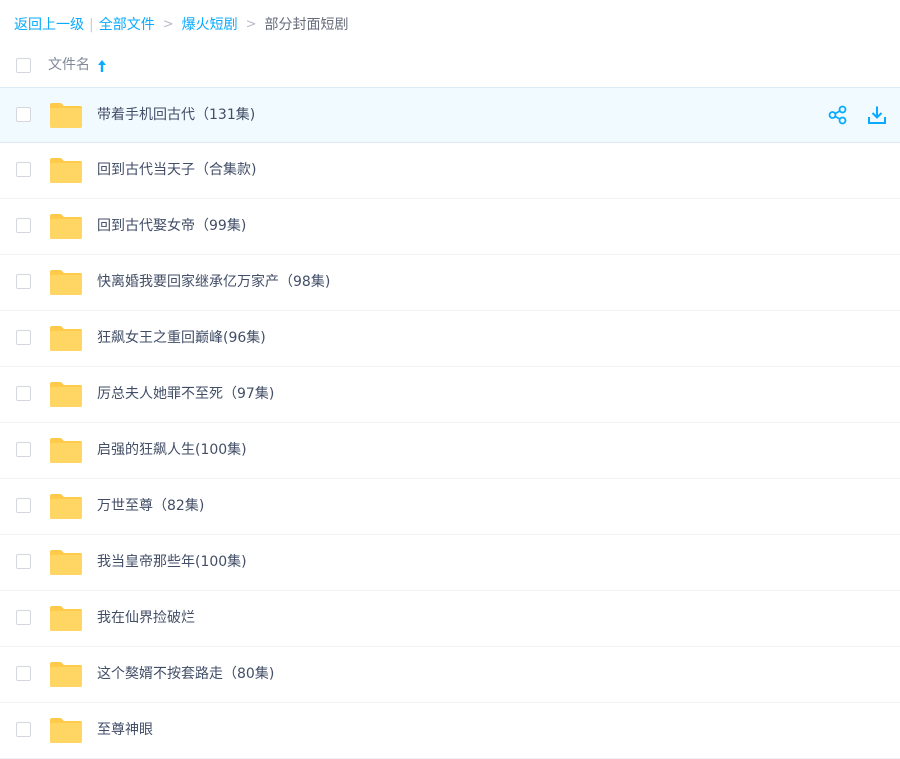 Image resolution: width=900 pixels, height=759 pixels. Describe the element at coordinates (150, 506) in the screenshot. I see `file-name: 万世至尊（82集)` at that location.